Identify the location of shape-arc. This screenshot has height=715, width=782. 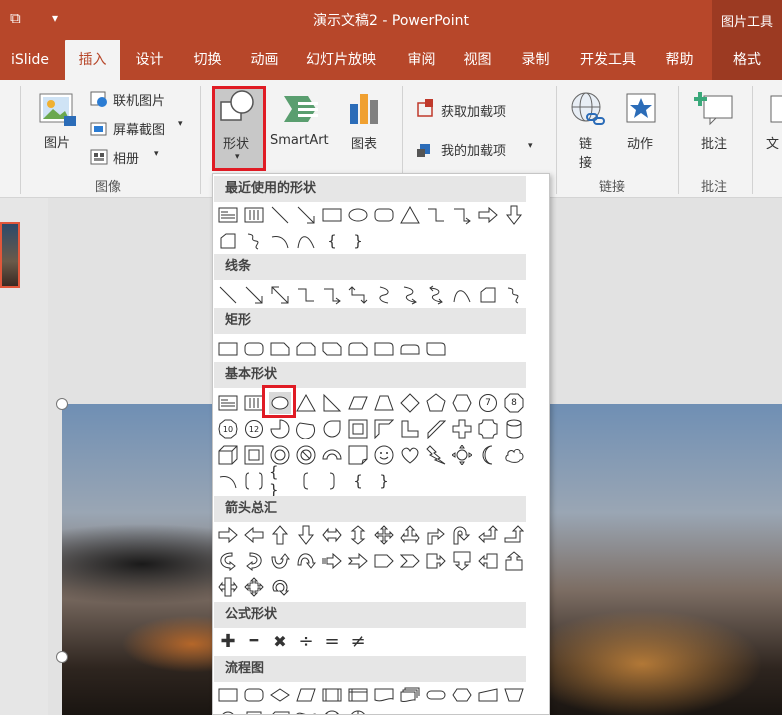
(280, 241).